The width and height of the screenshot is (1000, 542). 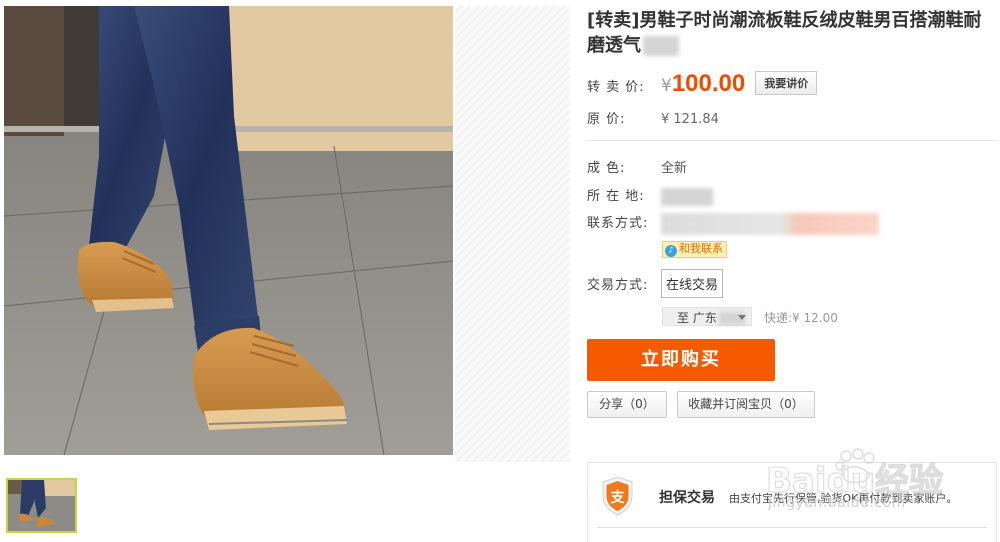 I want to click on price-value: 100.00, so click(x=708, y=83).